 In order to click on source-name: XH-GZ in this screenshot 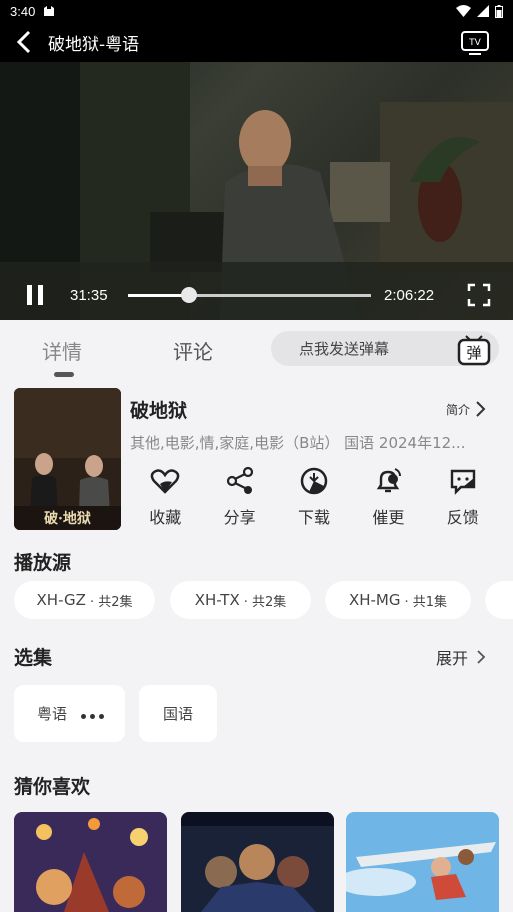, I will do `click(61, 600)`.